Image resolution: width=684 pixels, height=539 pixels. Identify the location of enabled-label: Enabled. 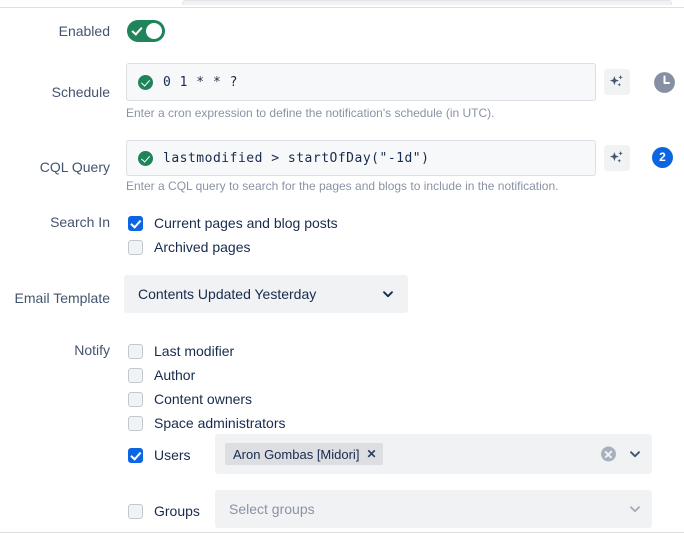
(84, 31).